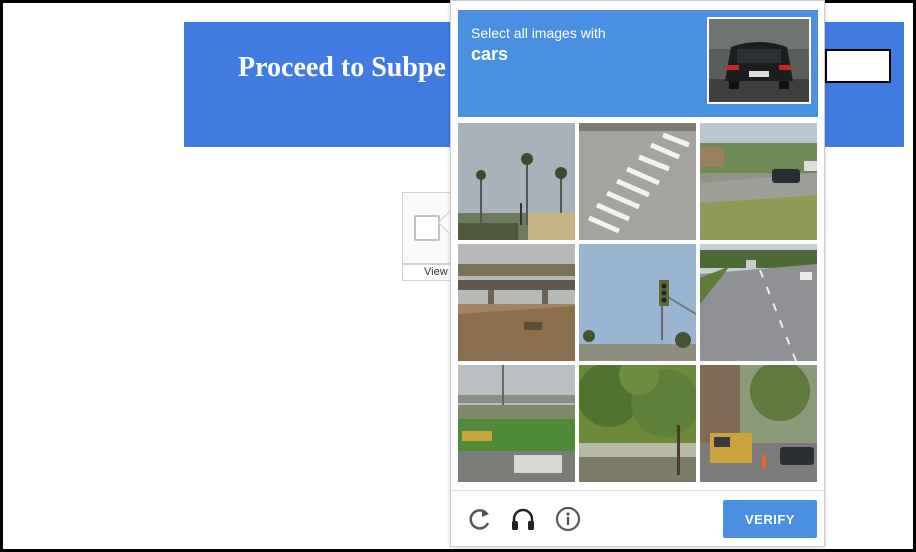  Describe the element at coordinates (770, 519) in the screenshot. I see `verify-button: VERIFY` at that location.